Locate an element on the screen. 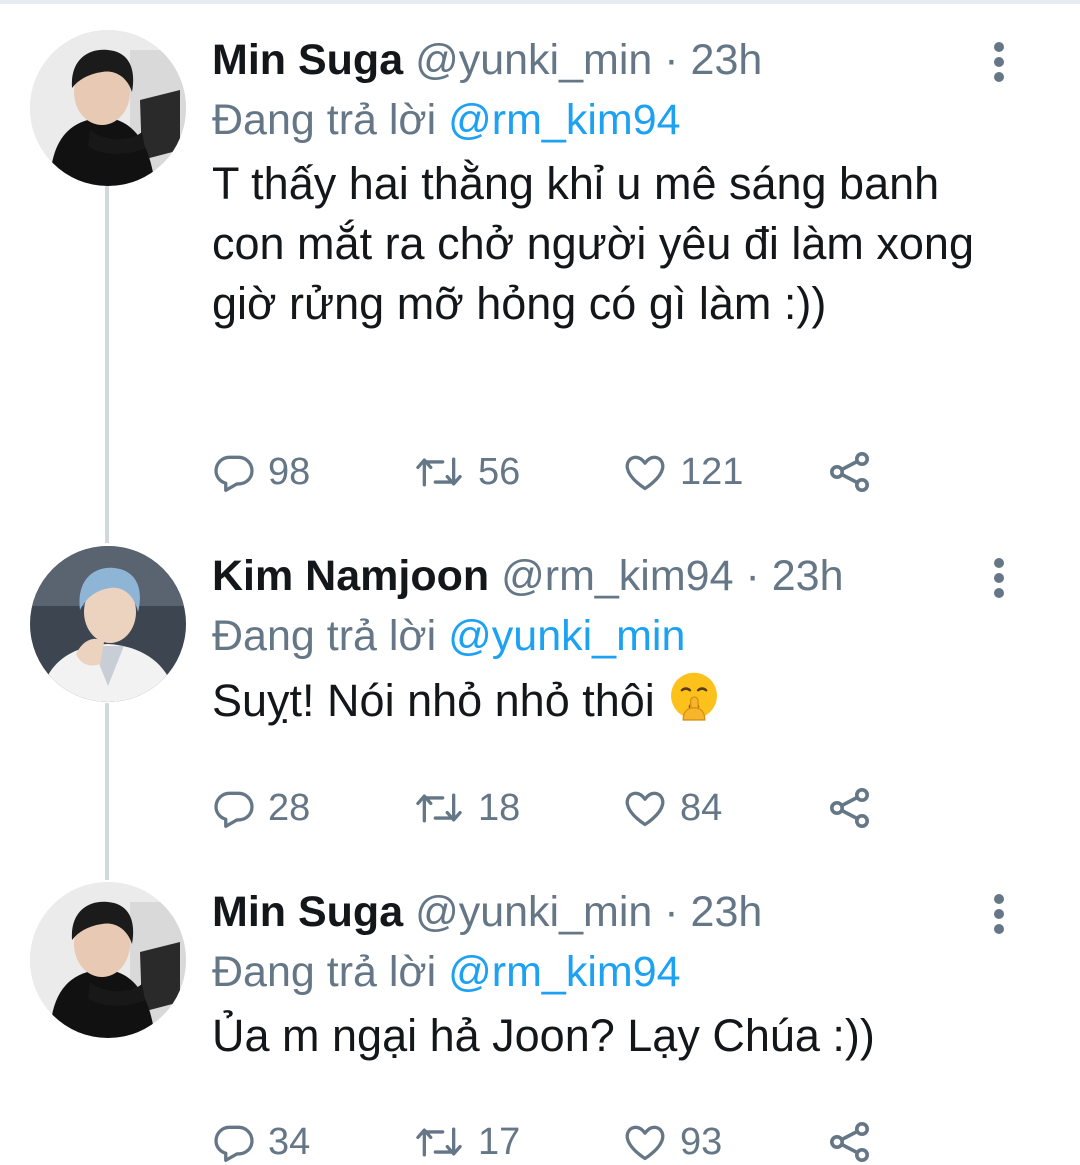 This screenshot has width=1080, height=1165. retweet-button: 18 is located at coordinates (466, 808).